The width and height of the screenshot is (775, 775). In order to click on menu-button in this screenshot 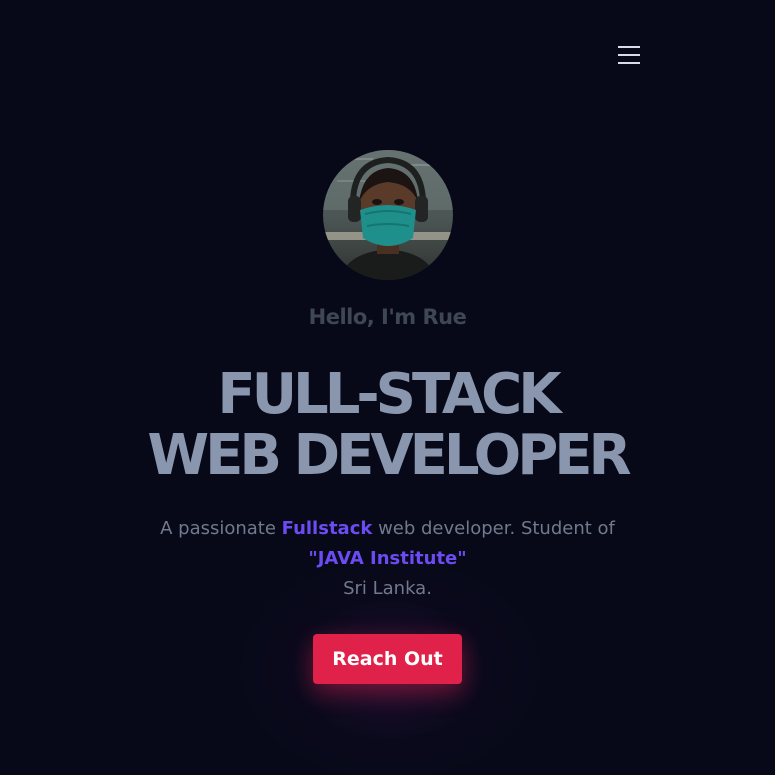, I will do `click(629, 55)`.